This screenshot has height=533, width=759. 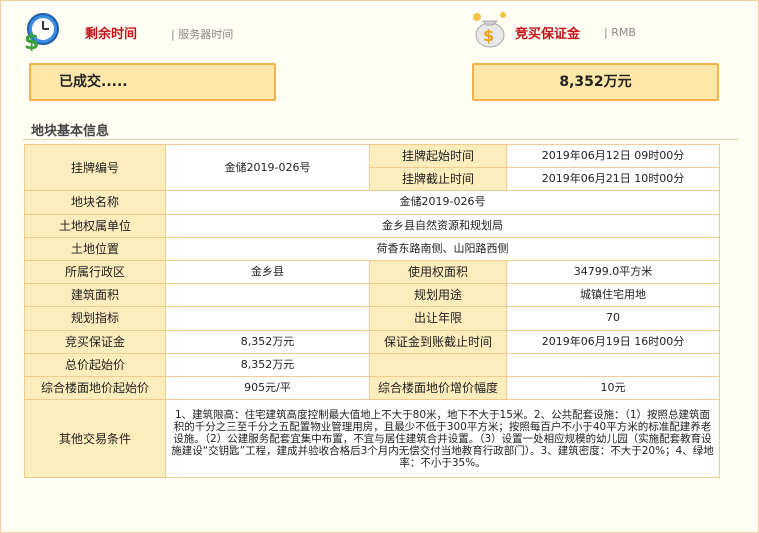 I want to click on table-row: 规划指标 出让年限 70, so click(x=372, y=318).